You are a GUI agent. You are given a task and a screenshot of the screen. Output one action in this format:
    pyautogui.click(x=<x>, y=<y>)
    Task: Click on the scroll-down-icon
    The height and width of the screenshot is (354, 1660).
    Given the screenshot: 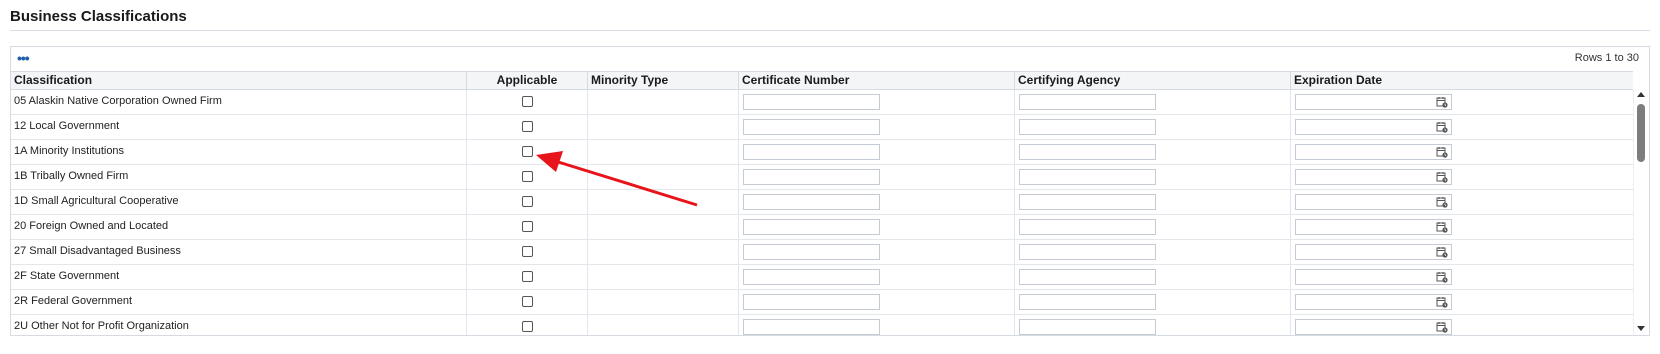 What is the action you would take?
    pyautogui.click(x=1641, y=328)
    